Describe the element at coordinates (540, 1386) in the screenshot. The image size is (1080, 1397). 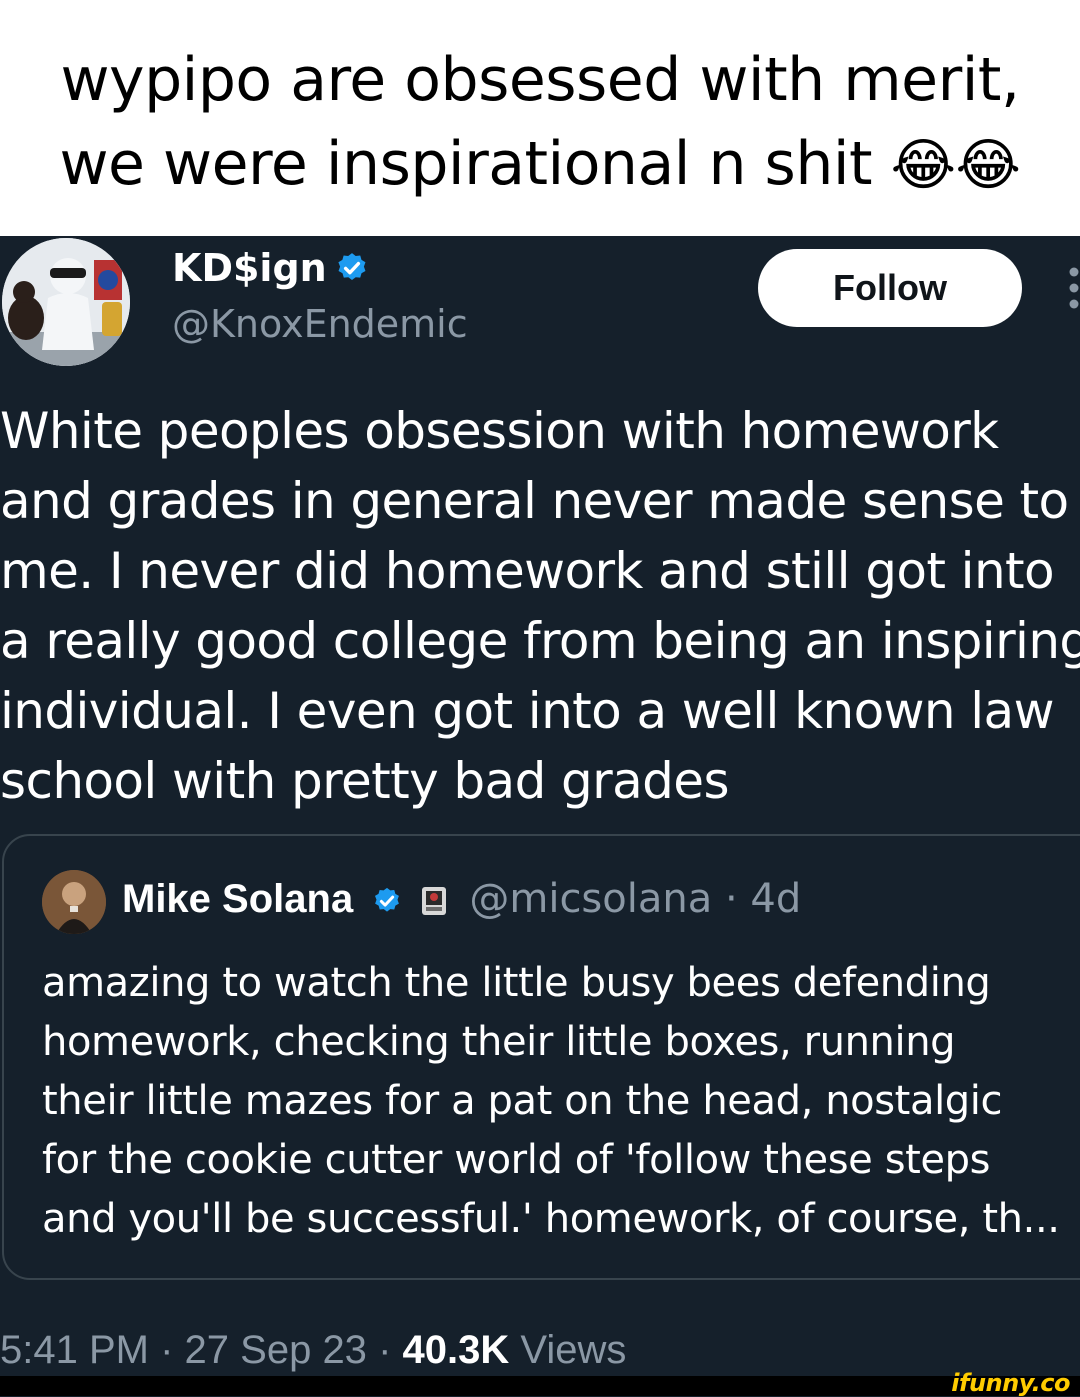
I see `watermark-strip` at that location.